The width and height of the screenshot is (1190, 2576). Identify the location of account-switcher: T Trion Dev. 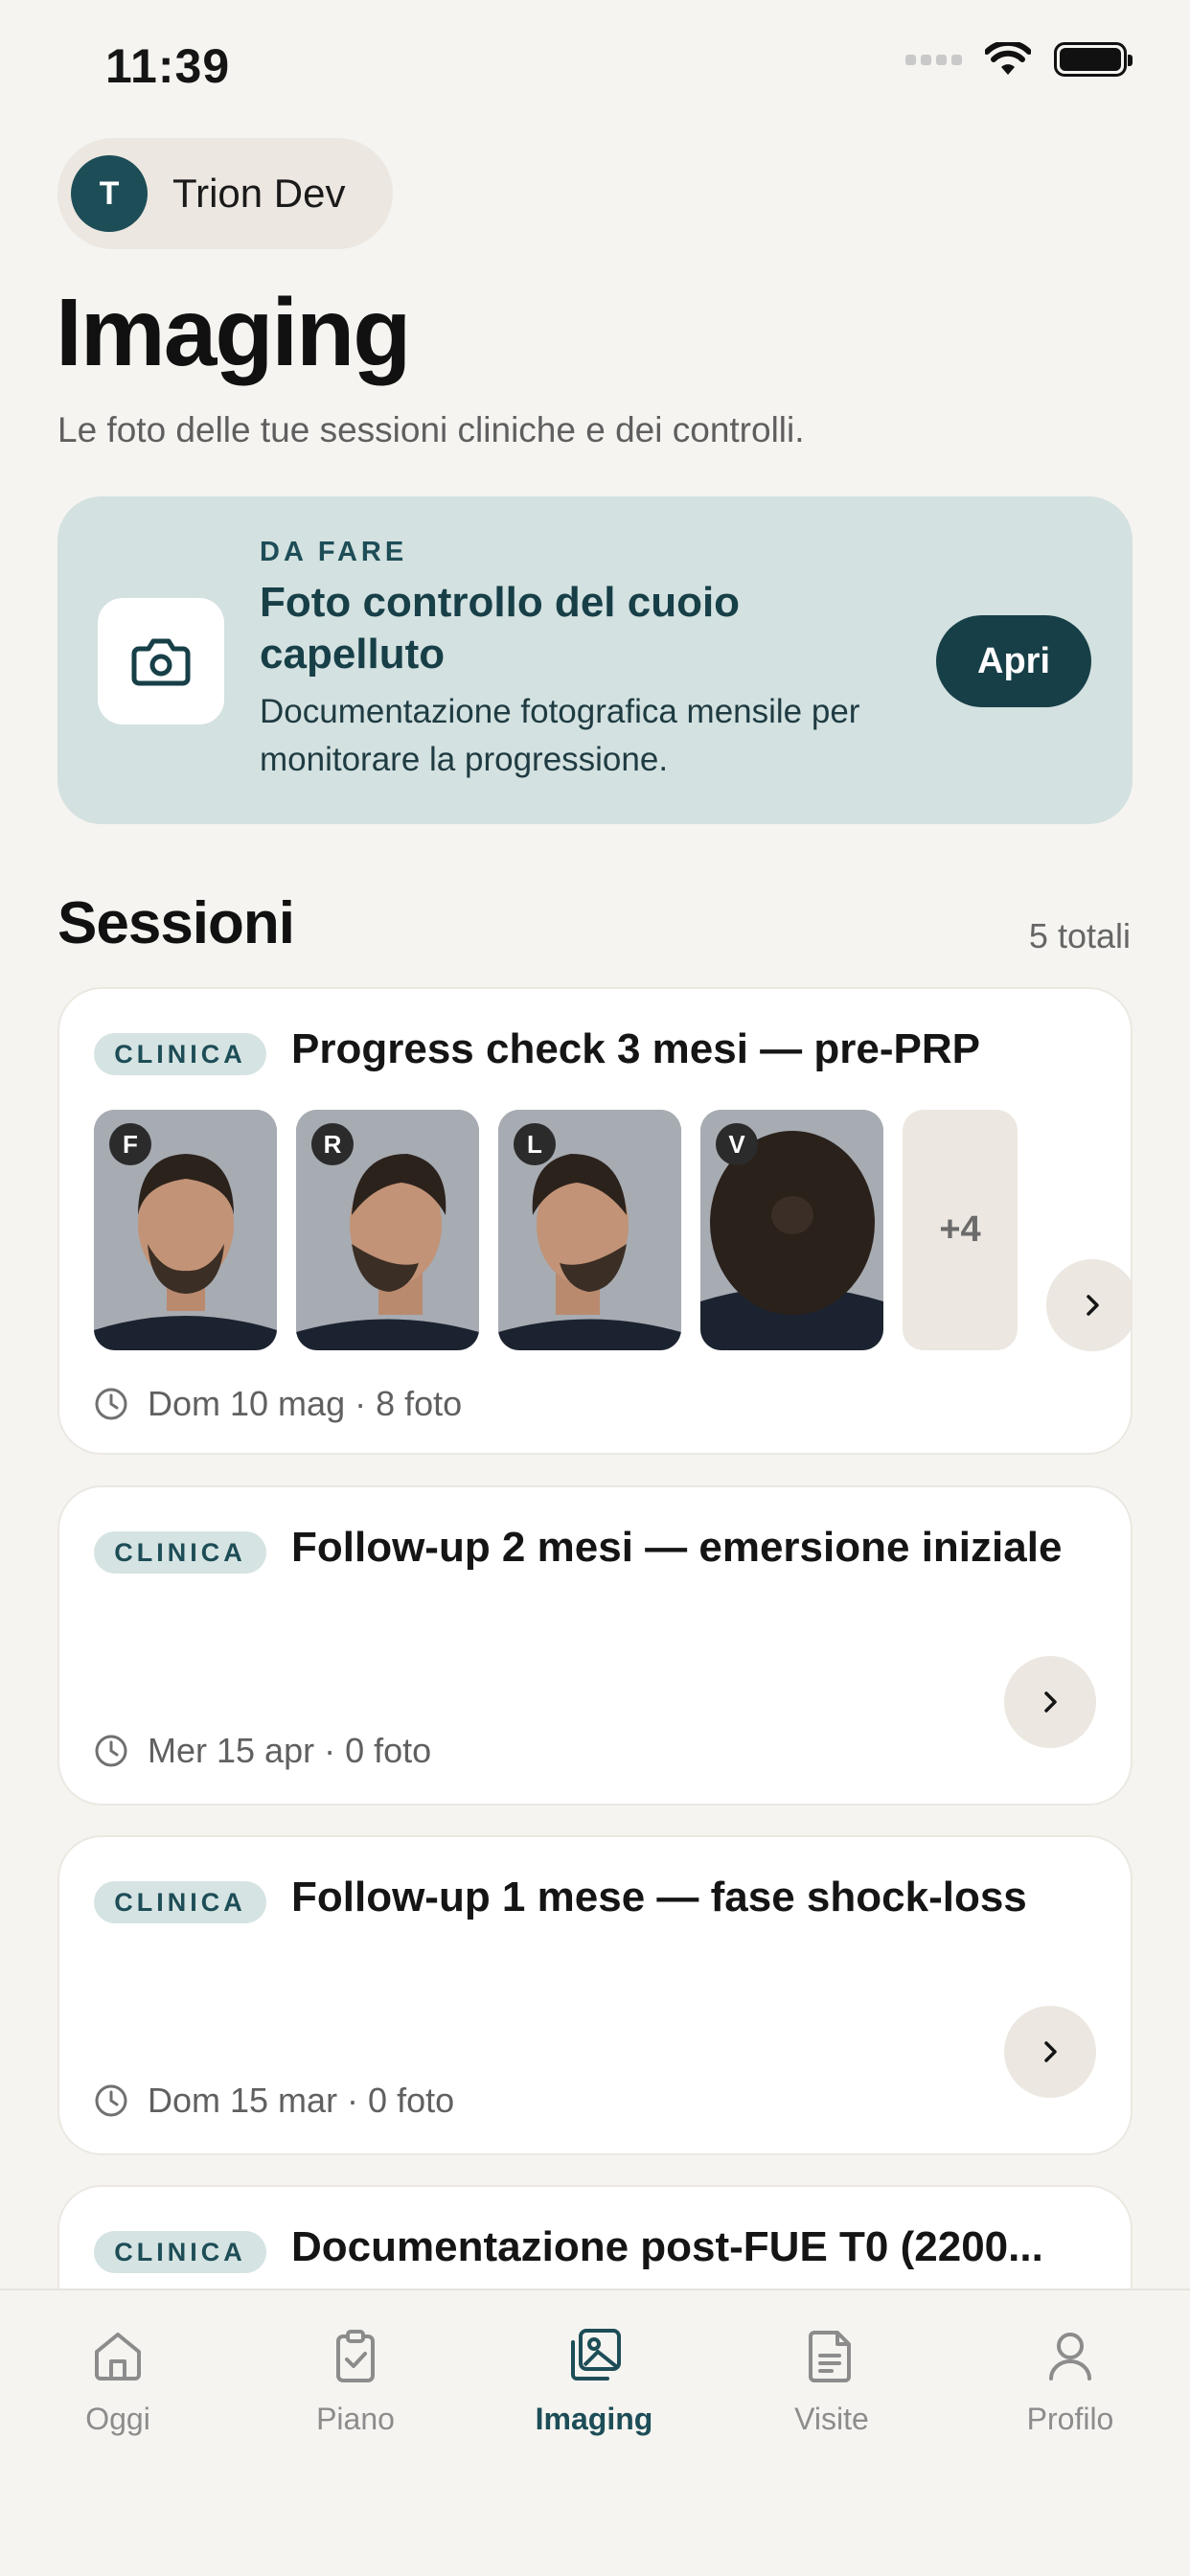
(225, 193).